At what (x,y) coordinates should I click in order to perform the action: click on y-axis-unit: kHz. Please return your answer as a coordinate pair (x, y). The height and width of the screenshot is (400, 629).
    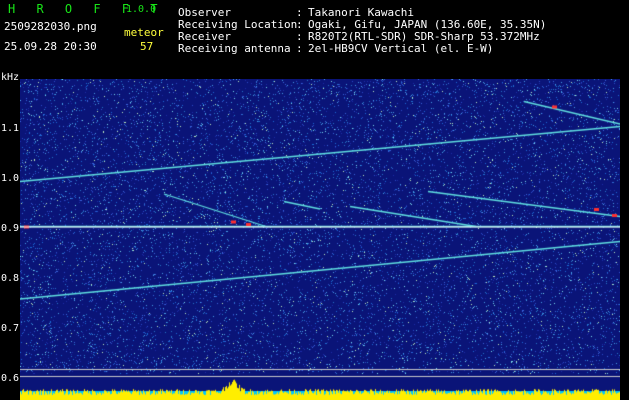
    Looking at the image, I should click on (10, 77).